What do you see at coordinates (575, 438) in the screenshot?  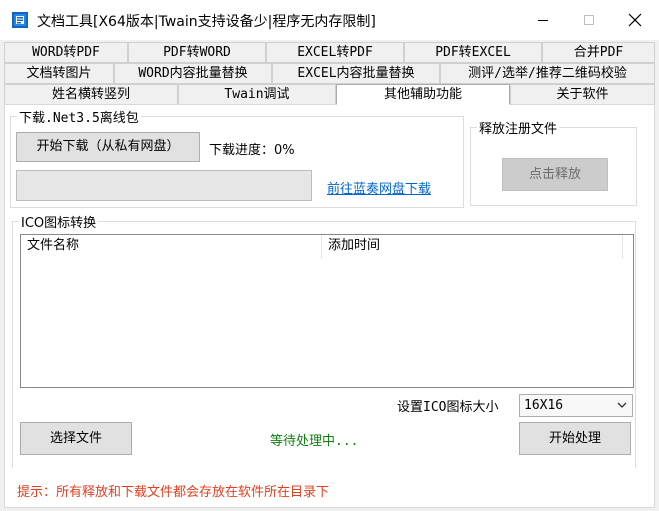 I see `start-process-button: 开始处理` at bounding box center [575, 438].